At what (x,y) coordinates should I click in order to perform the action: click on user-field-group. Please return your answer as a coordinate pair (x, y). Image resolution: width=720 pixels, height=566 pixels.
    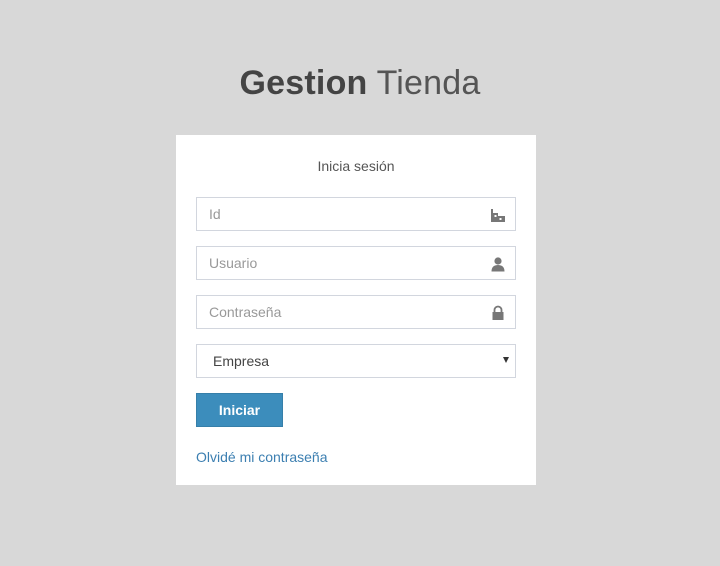
    Looking at the image, I should click on (356, 263).